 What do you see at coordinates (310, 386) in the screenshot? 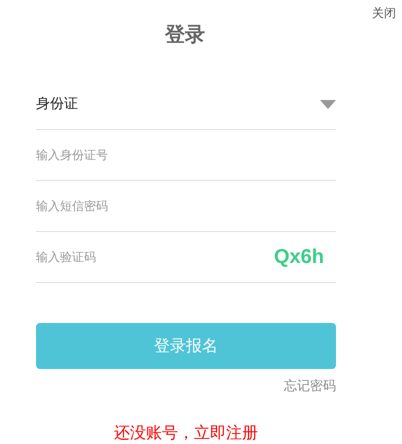
I see `forgot-password-link: 忘记密码` at bounding box center [310, 386].